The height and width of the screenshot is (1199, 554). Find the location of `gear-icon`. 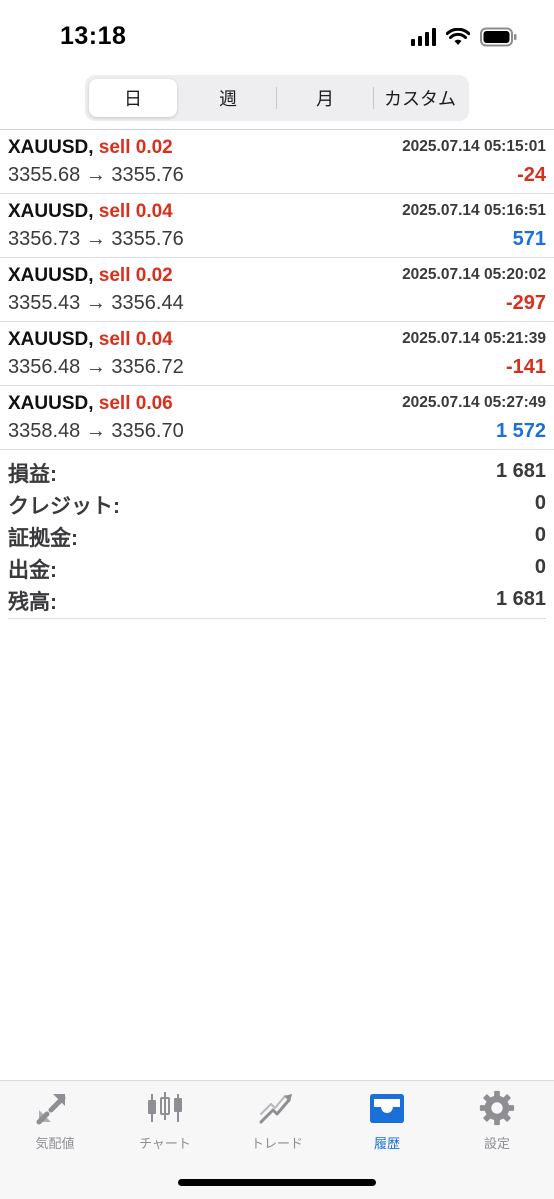

gear-icon is located at coordinates (497, 1108).